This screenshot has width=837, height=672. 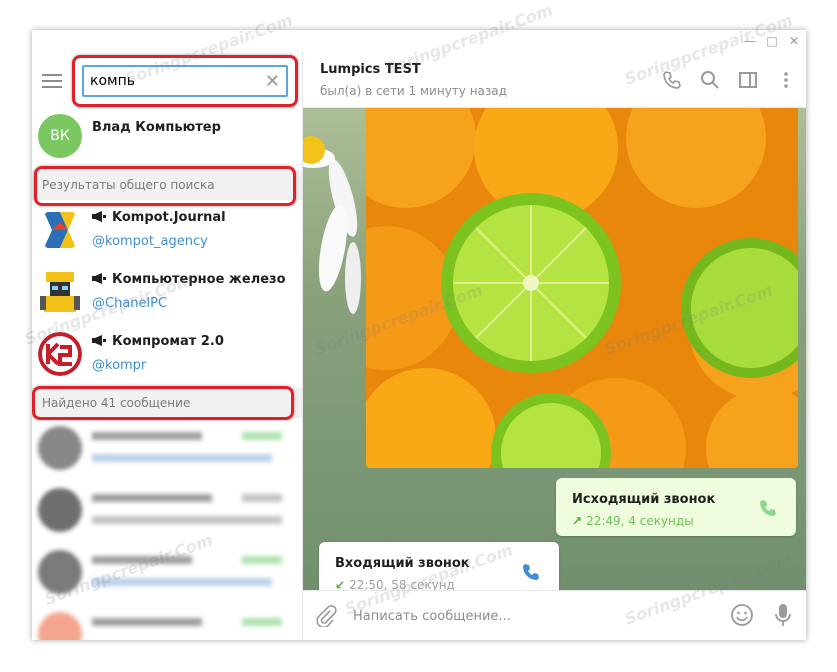 I want to click on minimize-icon: —, so click(x=750, y=41).